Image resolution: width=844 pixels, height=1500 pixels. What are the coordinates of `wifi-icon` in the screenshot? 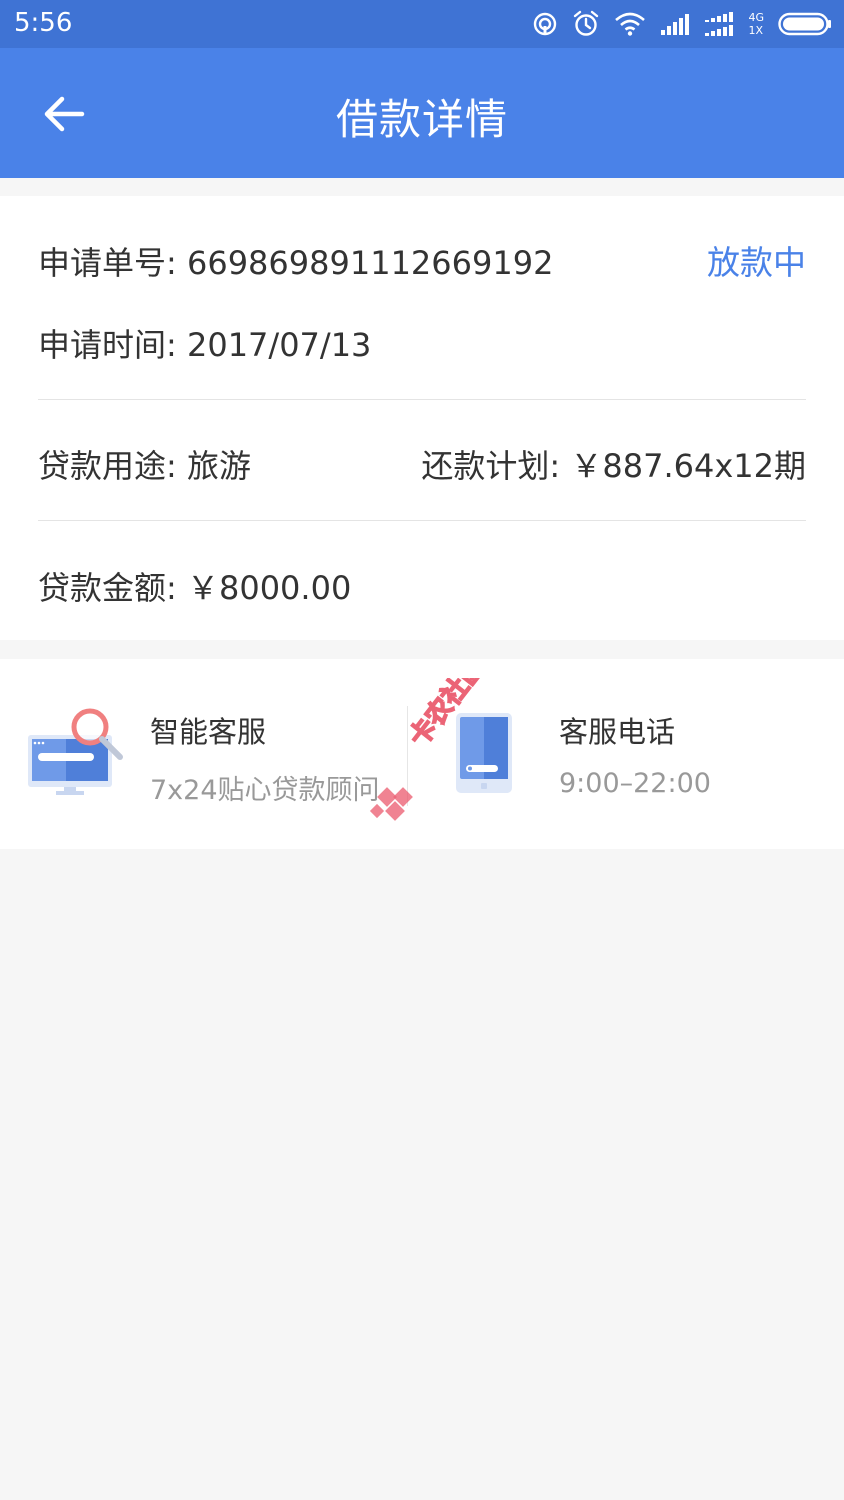 It's located at (630, 24).